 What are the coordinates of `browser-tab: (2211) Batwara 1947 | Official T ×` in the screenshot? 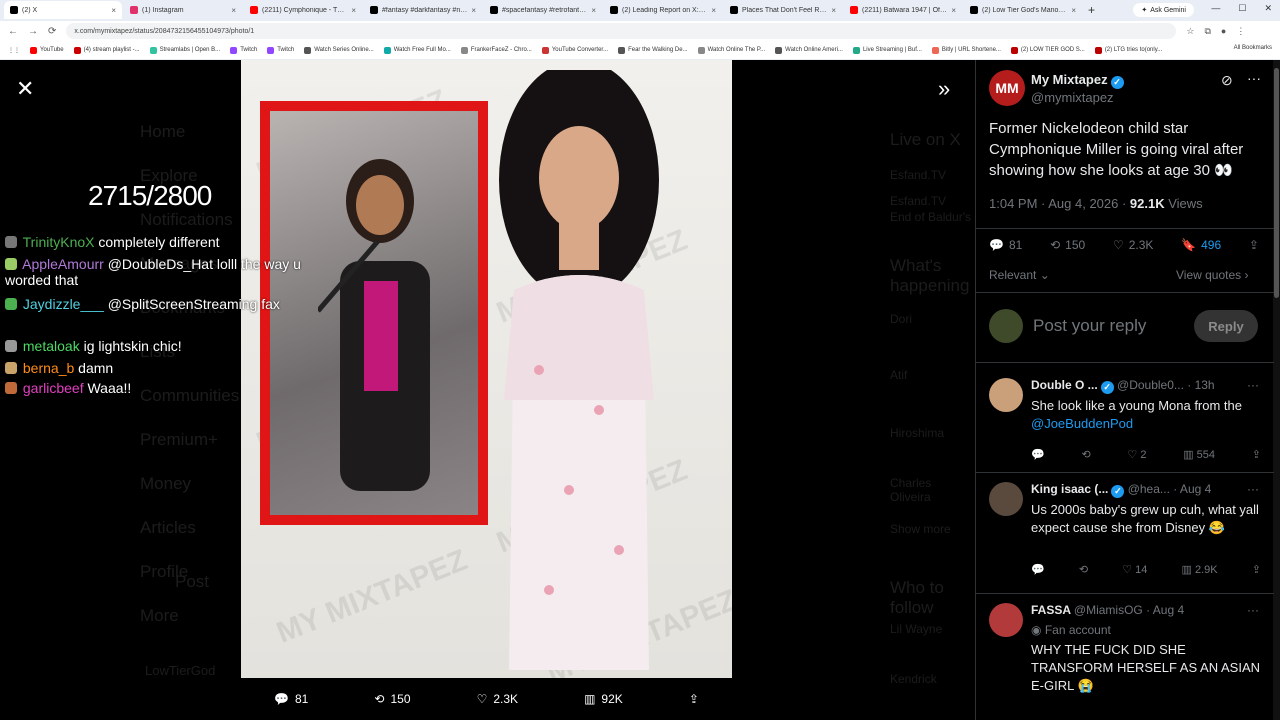 It's located at (903, 10).